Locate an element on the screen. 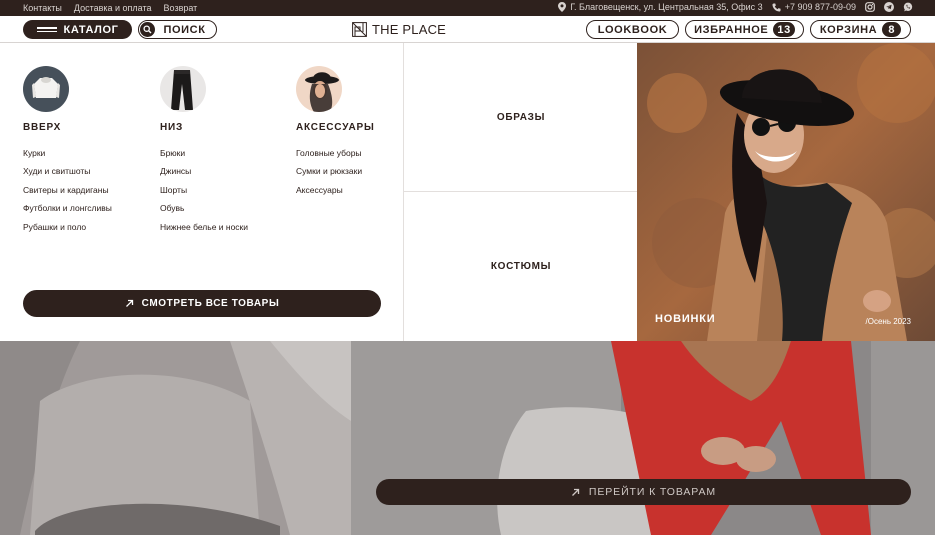 The width and height of the screenshot is (935, 535). search-button: ПОИСК is located at coordinates (177, 29).